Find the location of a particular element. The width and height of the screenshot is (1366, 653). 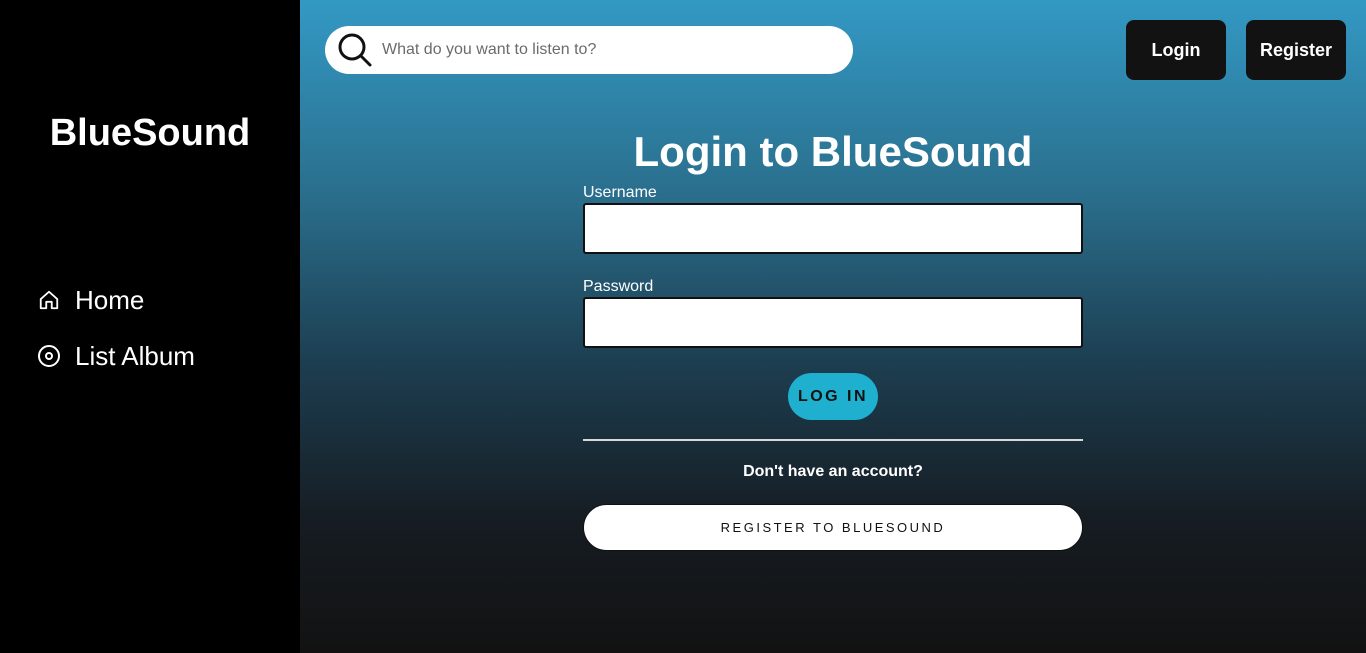

sidebar-item-list-album: List Album is located at coordinates (116, 356).